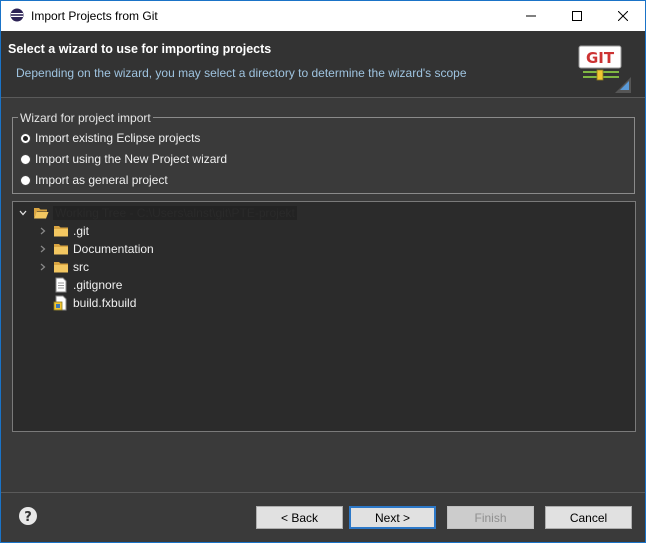  I want to click on folder-open-icon, so click(41, 213).